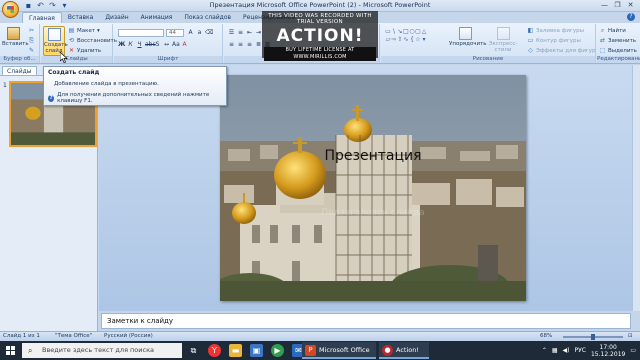 Image resolution: width=640 pixels, height=360 pixels. What do you see at coordinates (555, 350) in the screenshot?
I see `network-icon: ▦` at bounding box center [555, 350].